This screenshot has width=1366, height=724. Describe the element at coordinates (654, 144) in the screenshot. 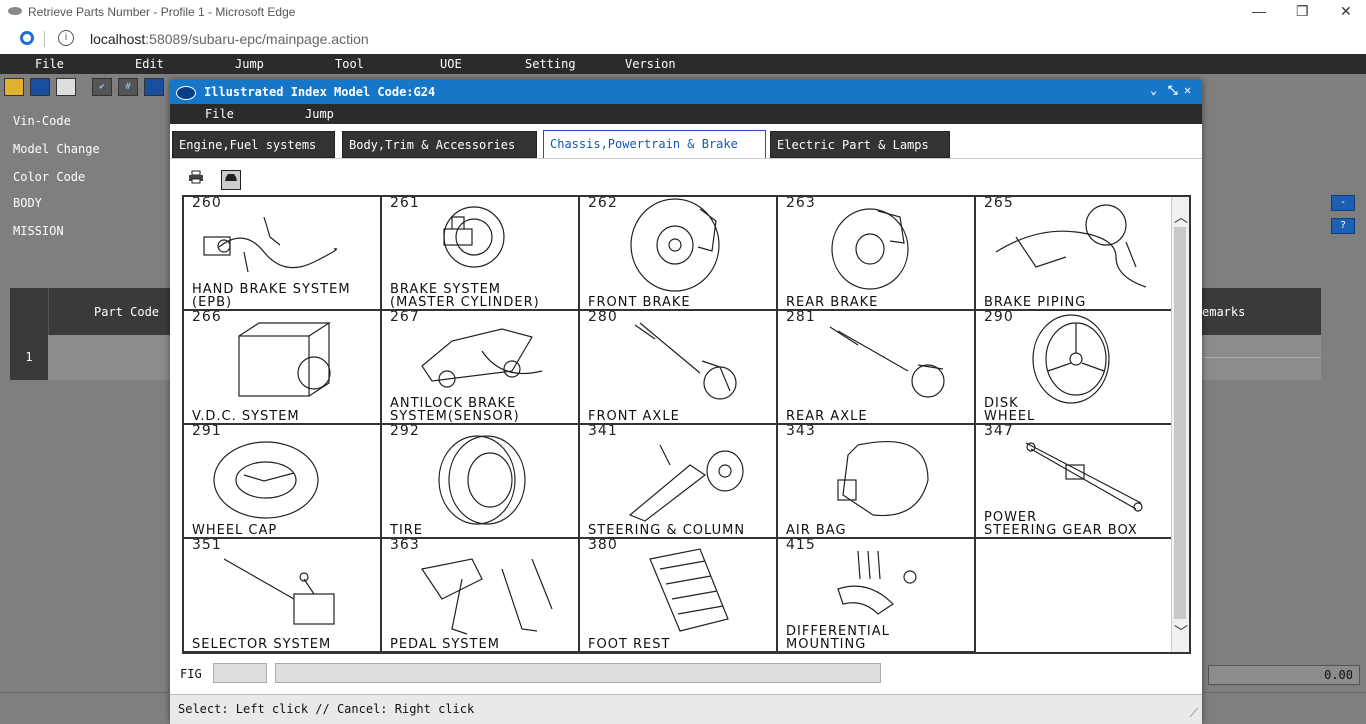

I see `tab-chassis-powertrain: Chassis,Powertrain & Brake` at that location.